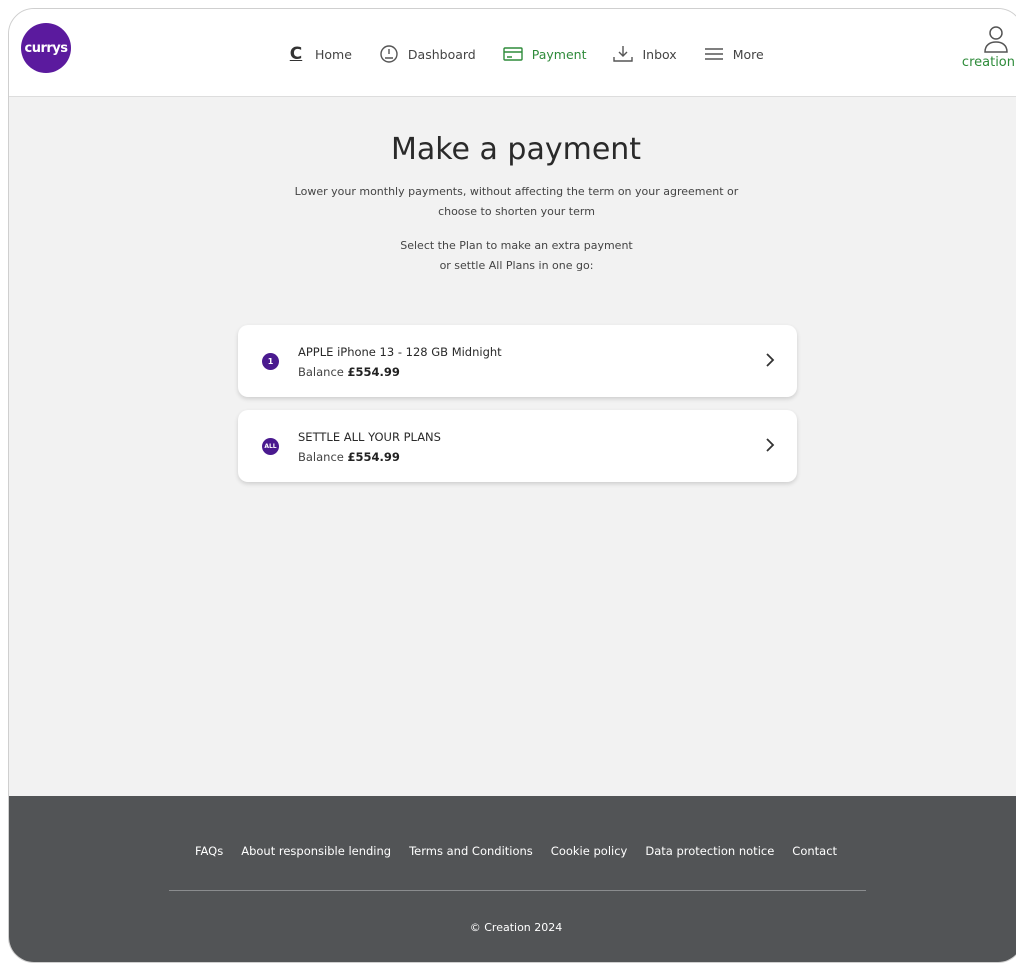  Describe the element at coordinates (369, 437) in the screenshot. I see `plan-name: SETTLE ALL YOUR PLANS` at that location.